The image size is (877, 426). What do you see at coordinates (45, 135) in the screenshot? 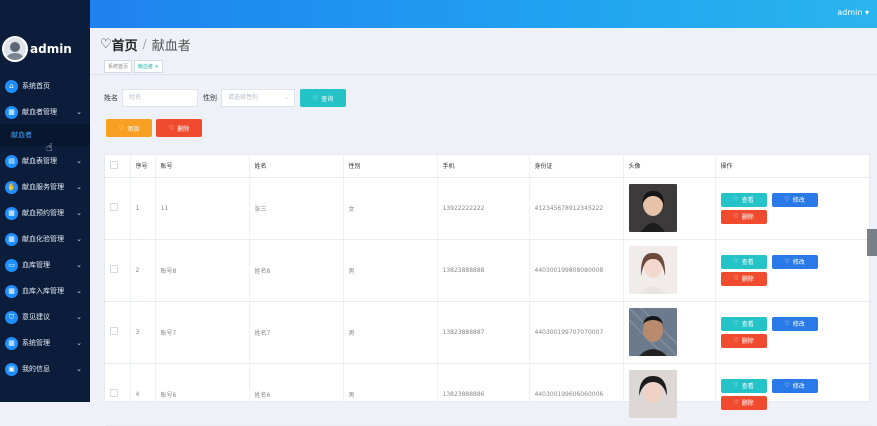
I see `sidebar-subitem-donor: 献血者` at bounding box center [45, 135].